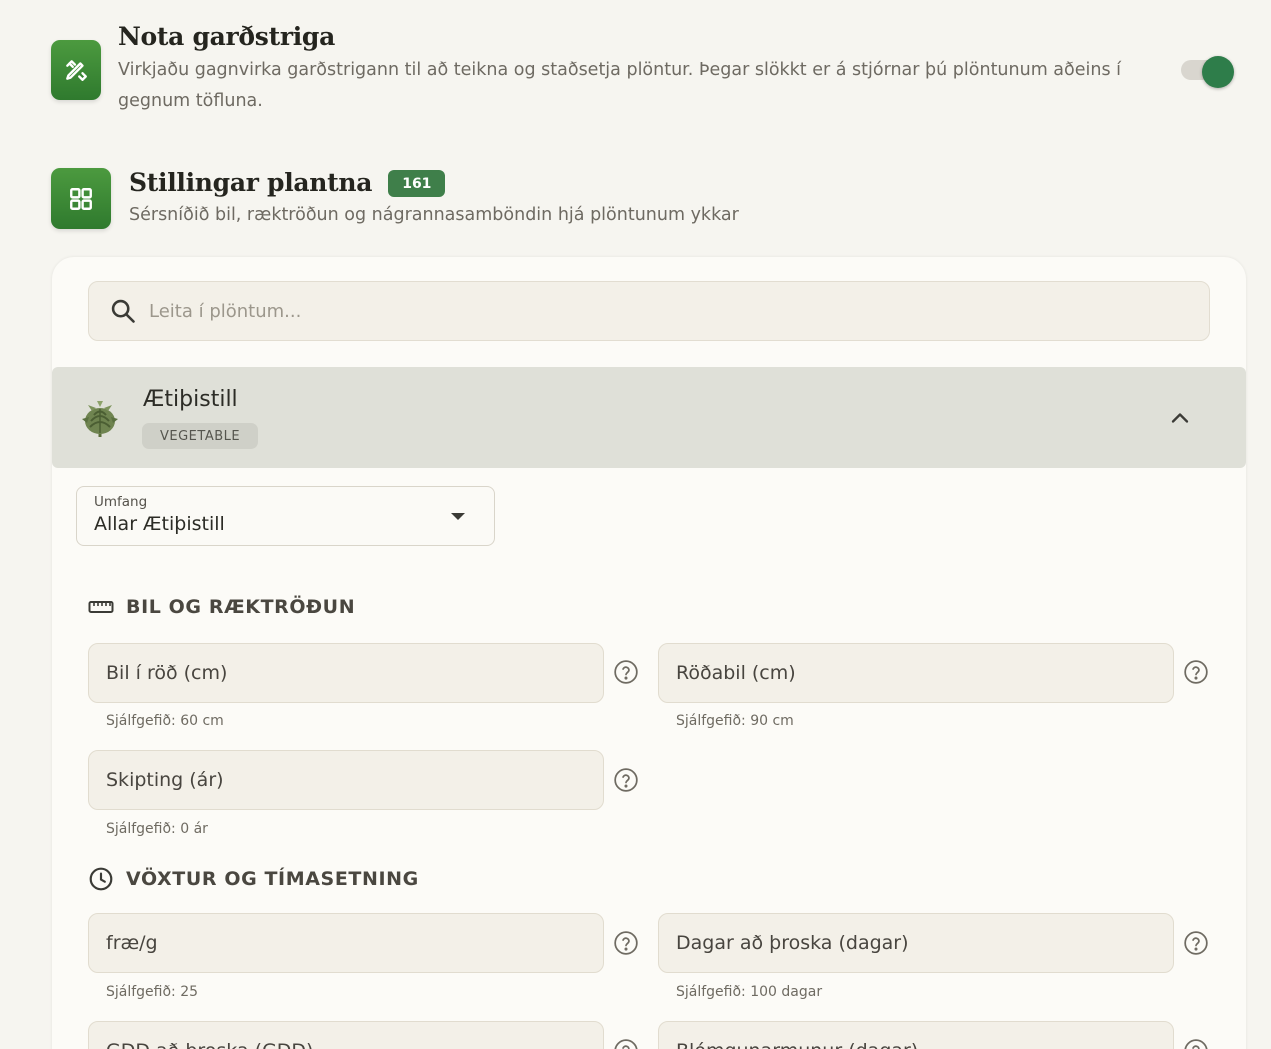  Describe the element at coordinates (417, 183) in the screenshot. I see `plant-count-badge: 161` at that location.